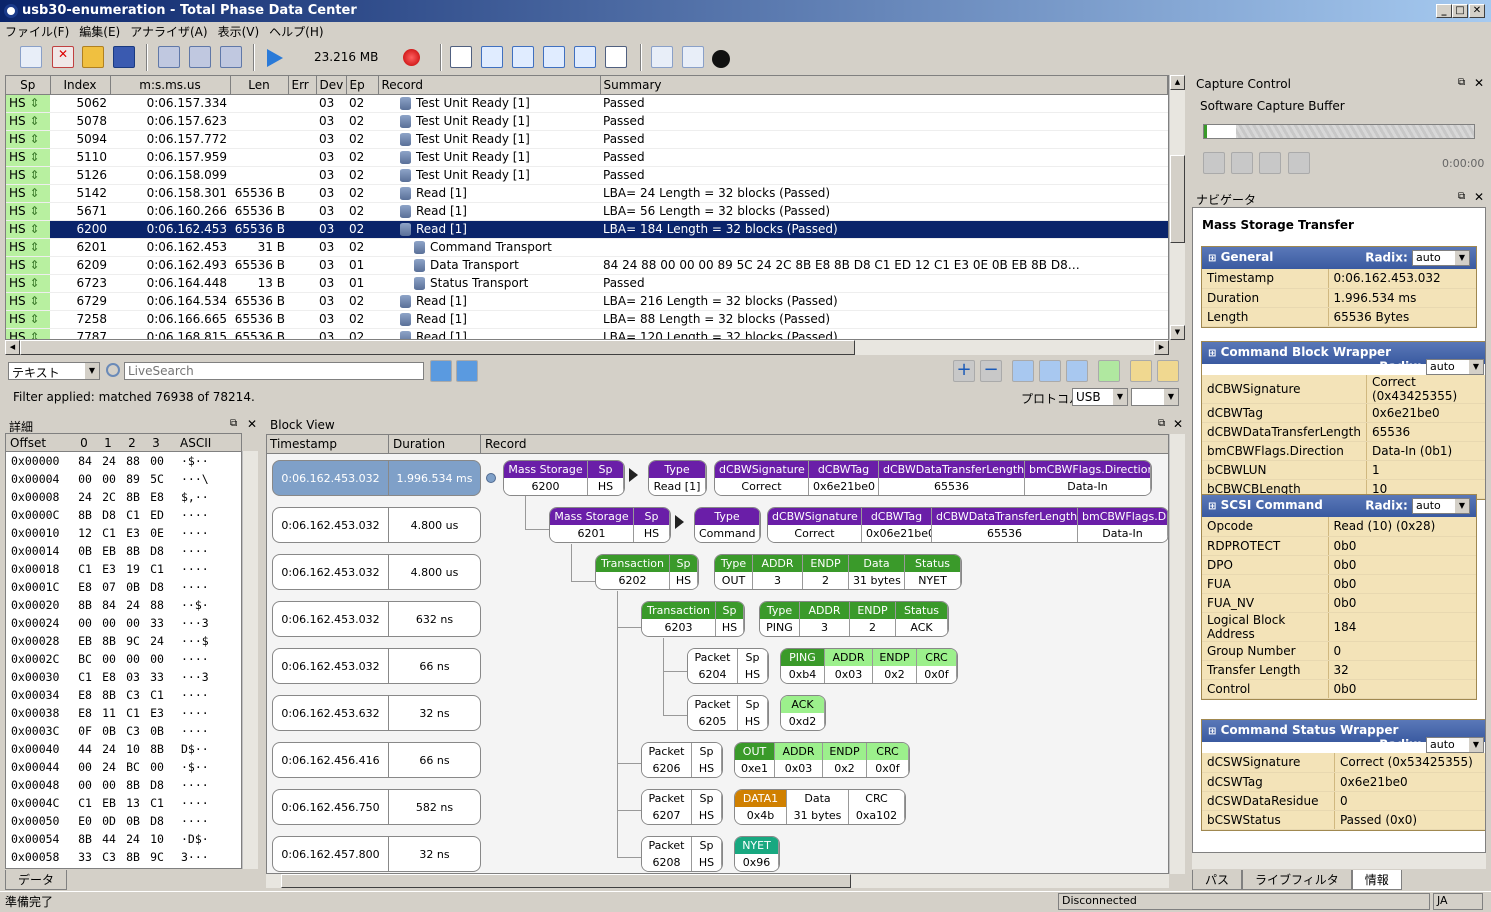 The image size is (1491, 912). What do you see at coordinates (991, 371) in the screenshot?
I see `collapse-icon: −` at bounding box center [991, 371].